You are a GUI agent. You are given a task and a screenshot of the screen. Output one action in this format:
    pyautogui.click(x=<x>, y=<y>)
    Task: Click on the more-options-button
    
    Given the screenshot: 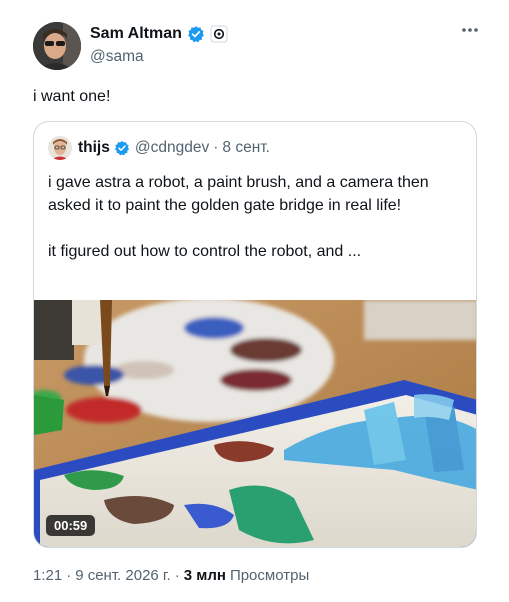 What is the action you would take?
    pyautogui.click(x=470, y=33)
    